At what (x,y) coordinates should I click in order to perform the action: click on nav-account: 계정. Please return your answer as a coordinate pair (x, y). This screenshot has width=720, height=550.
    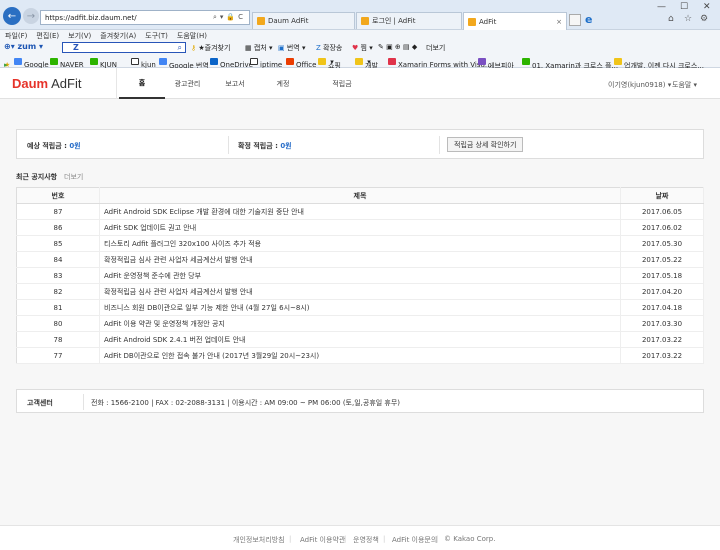
    Looking at the image, I should click on (283, 83).